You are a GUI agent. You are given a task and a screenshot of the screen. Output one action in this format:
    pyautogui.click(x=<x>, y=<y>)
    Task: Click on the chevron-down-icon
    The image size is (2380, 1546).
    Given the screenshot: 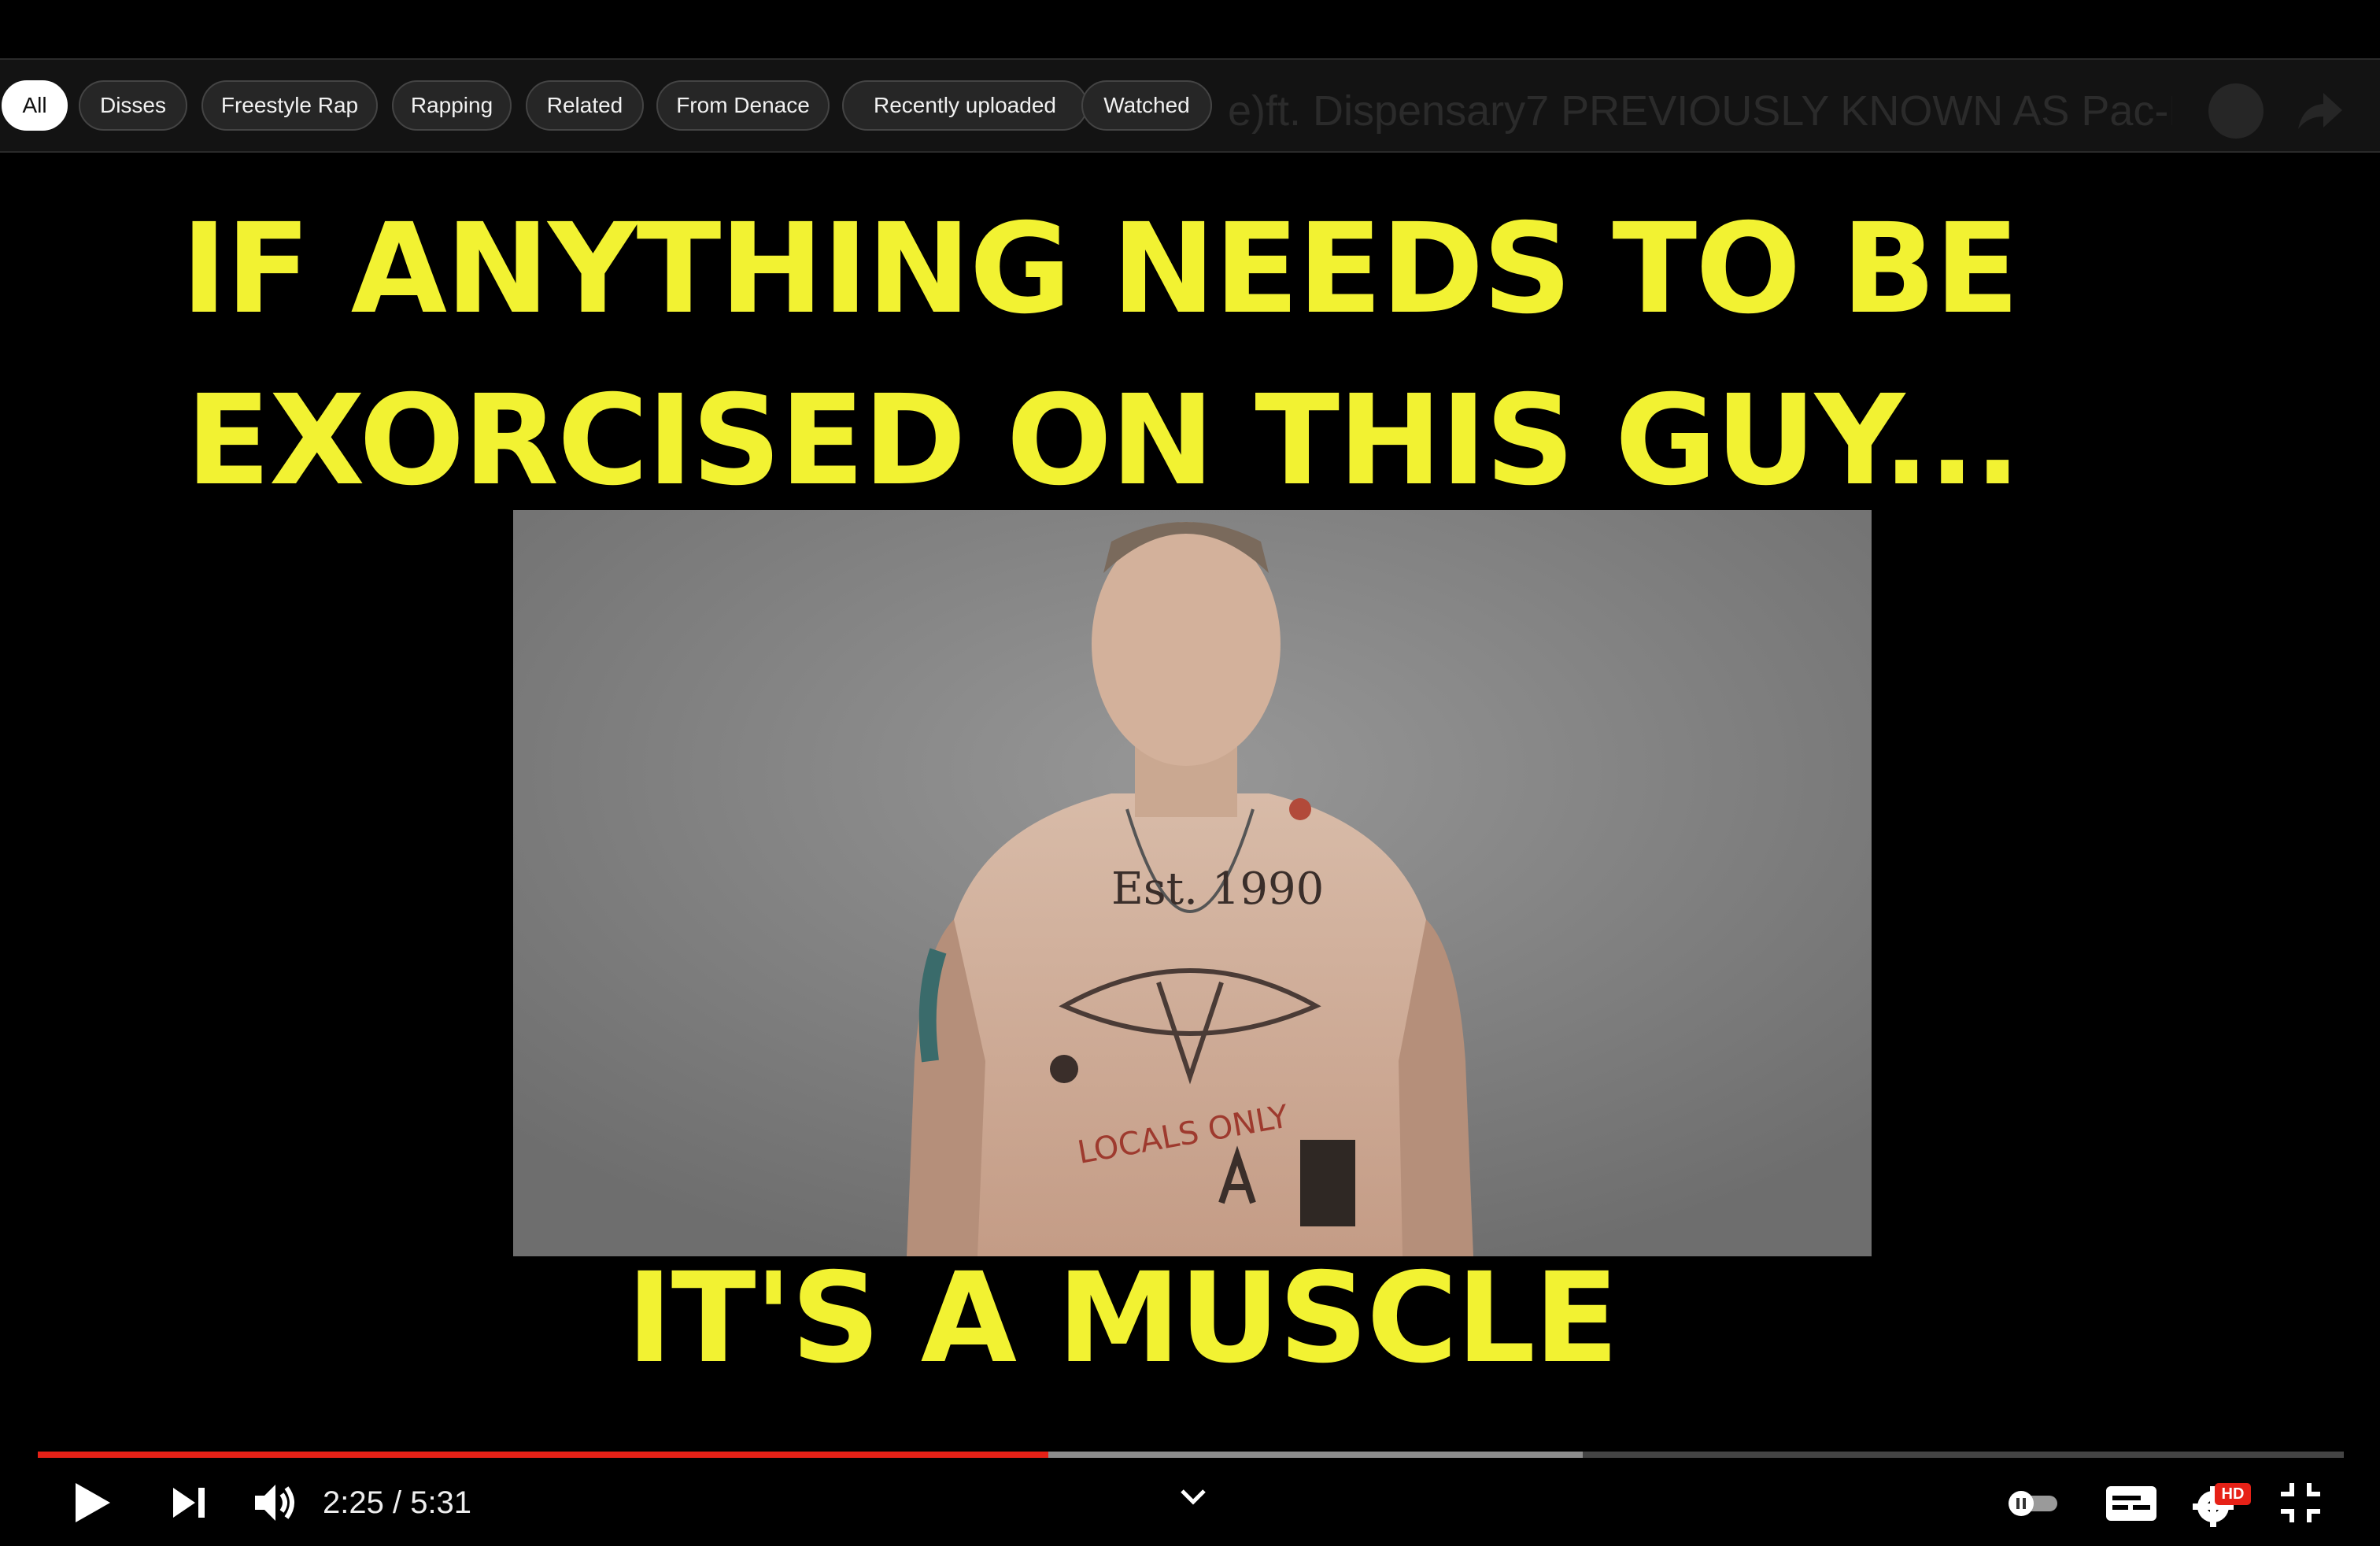 What is the action you would take?
    pyautogui.click(x=1193, y=1497)
    